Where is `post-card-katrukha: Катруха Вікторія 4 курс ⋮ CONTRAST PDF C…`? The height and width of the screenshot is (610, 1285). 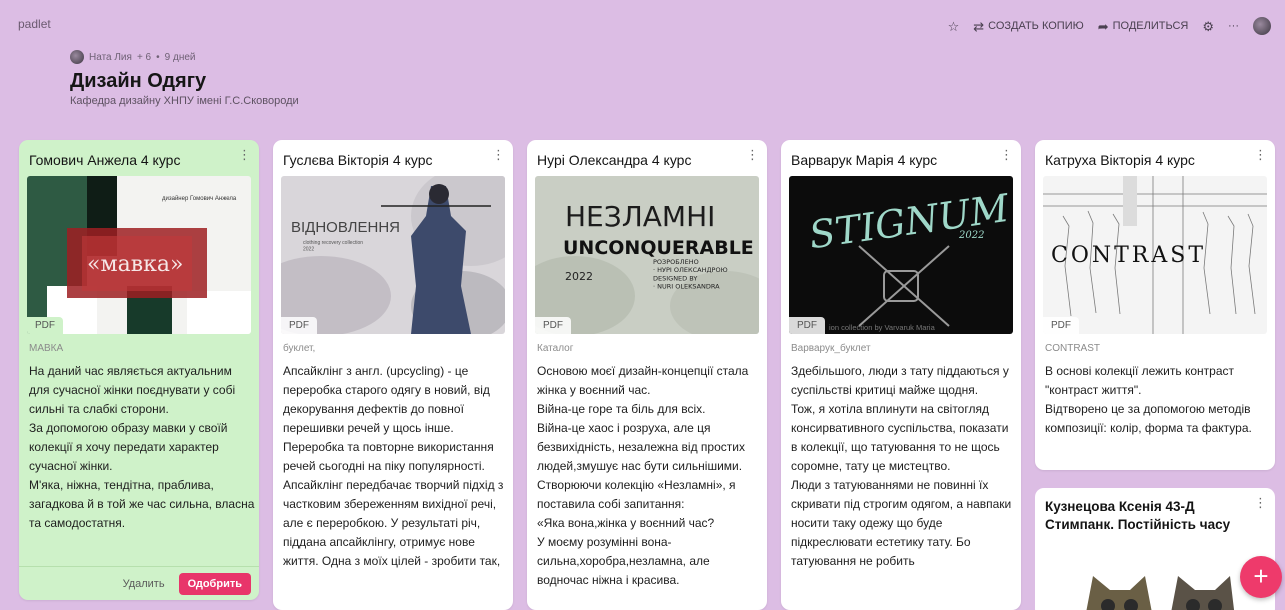
post-card-katrukha: Катруха Вікторія 4 курс ⋮ CONTRAST PDF C… is located at coordinates (1155, 305).